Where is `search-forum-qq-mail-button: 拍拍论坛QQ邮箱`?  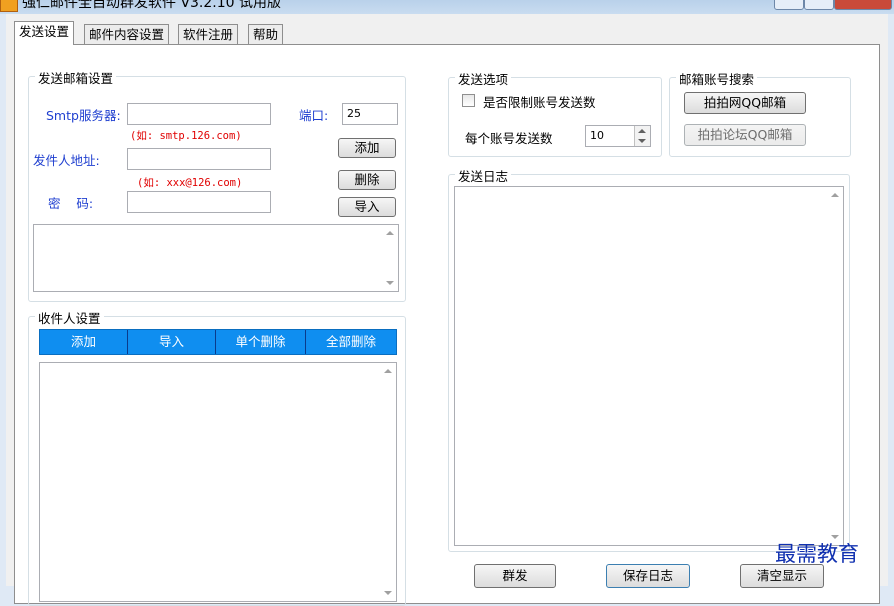 search-forum-qq-mail-button: 拍拍论坛QQ邮箱 is located at coordinates (745, 135).